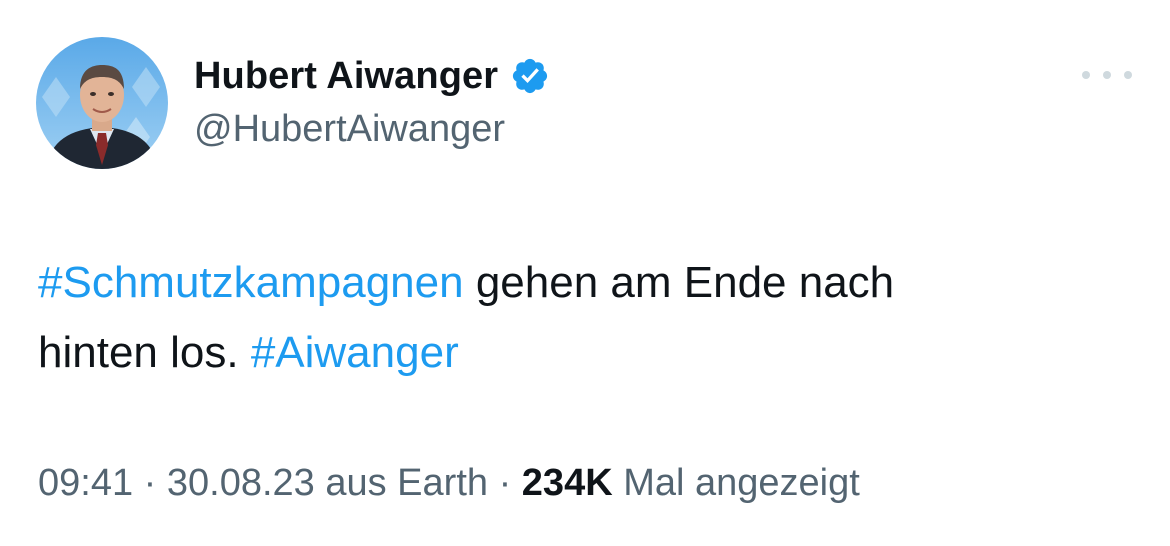 This screenshot has width=1170, height=546. I want to click on author-avatar, so click(102, 103).